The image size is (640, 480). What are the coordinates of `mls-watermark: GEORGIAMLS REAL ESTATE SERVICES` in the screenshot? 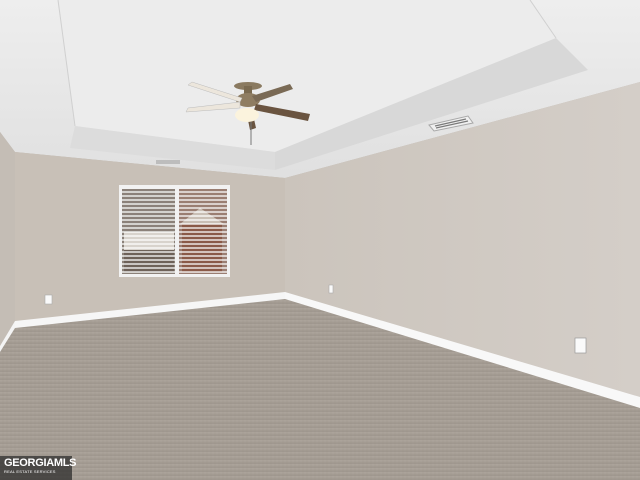 It's located at (38, 468).